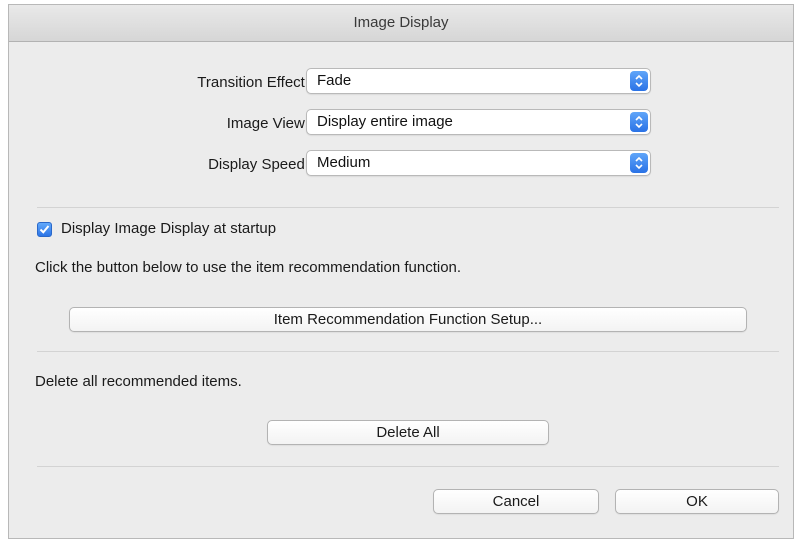 This screenshot has width=795, height=540. Describe the element at coordinates (334, 80) in the screenshot. I see `transition-effect-value: Fade` at that location.